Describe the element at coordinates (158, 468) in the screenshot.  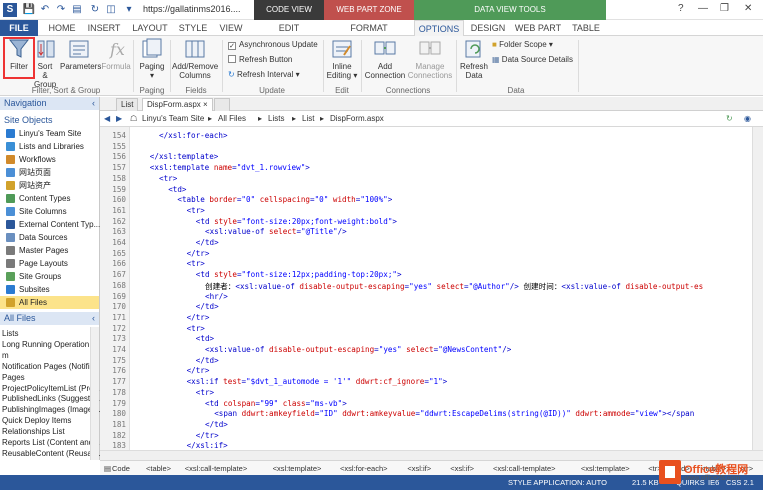
I see `tag-crumb: <table>` at that location.